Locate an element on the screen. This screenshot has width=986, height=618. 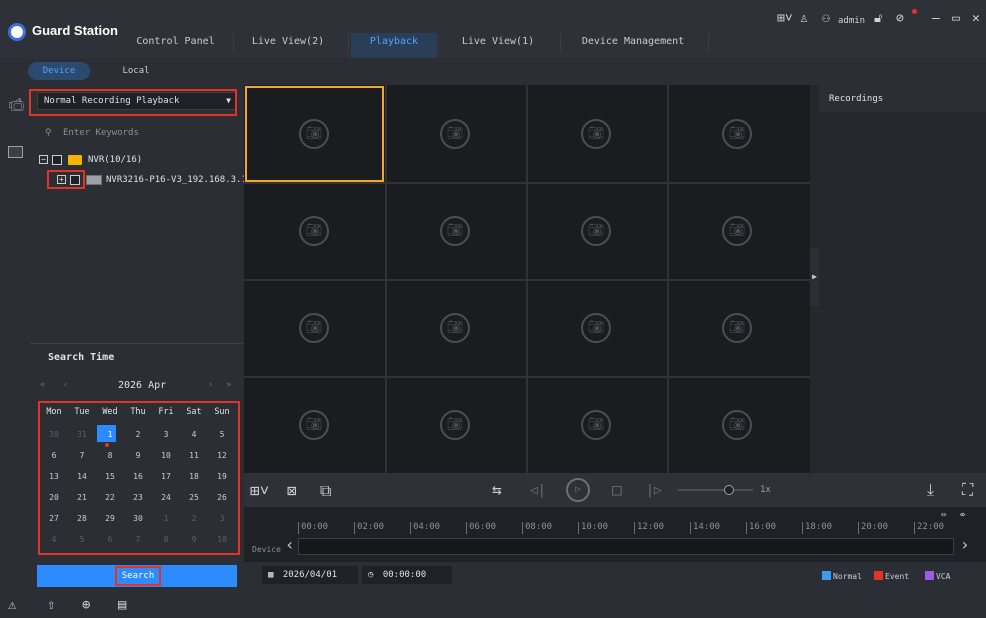
stop-all-icon: ⊠ is located at coordinates (292, 491).